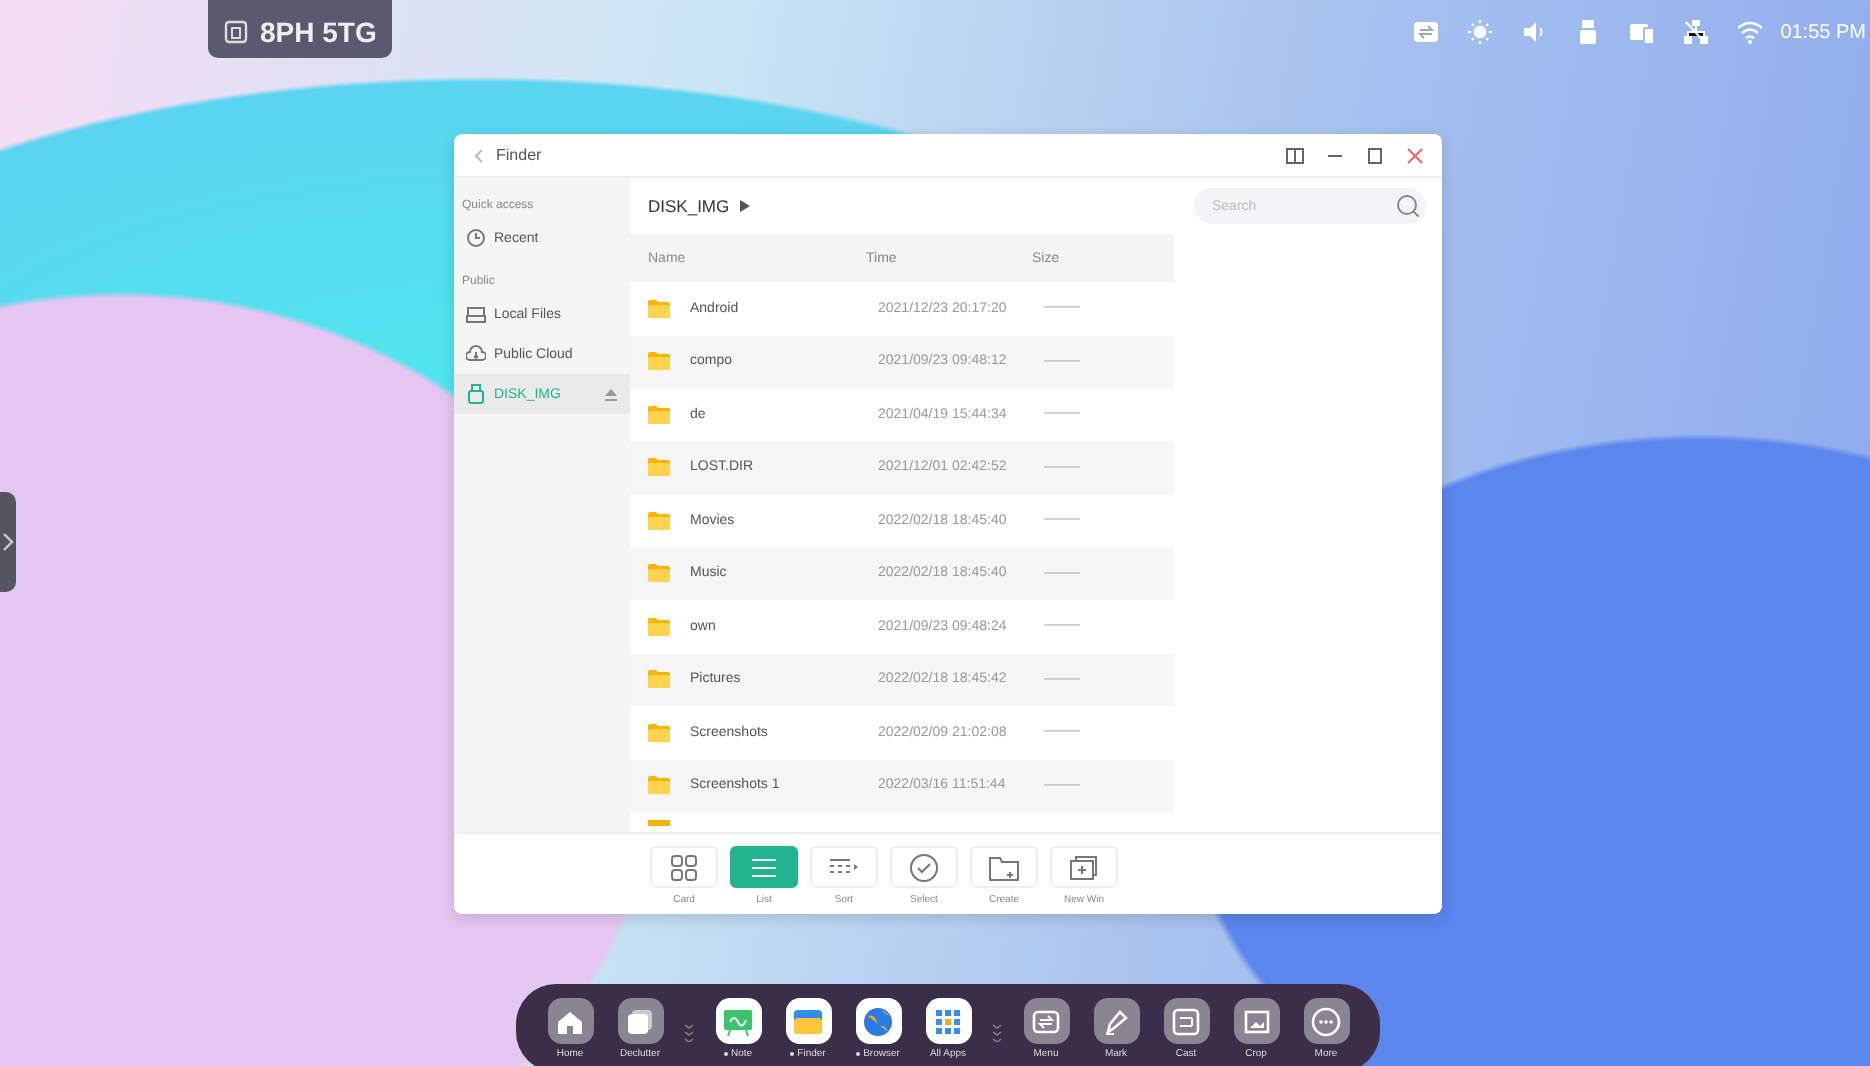  Describe the element at coordinates (1256, 1021) in the screenshot. I see `image-crop-icon` at that location.